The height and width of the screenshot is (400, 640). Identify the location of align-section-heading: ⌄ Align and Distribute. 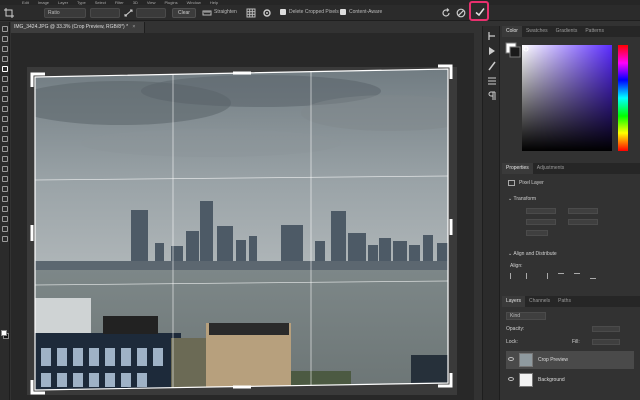
(532, 254).